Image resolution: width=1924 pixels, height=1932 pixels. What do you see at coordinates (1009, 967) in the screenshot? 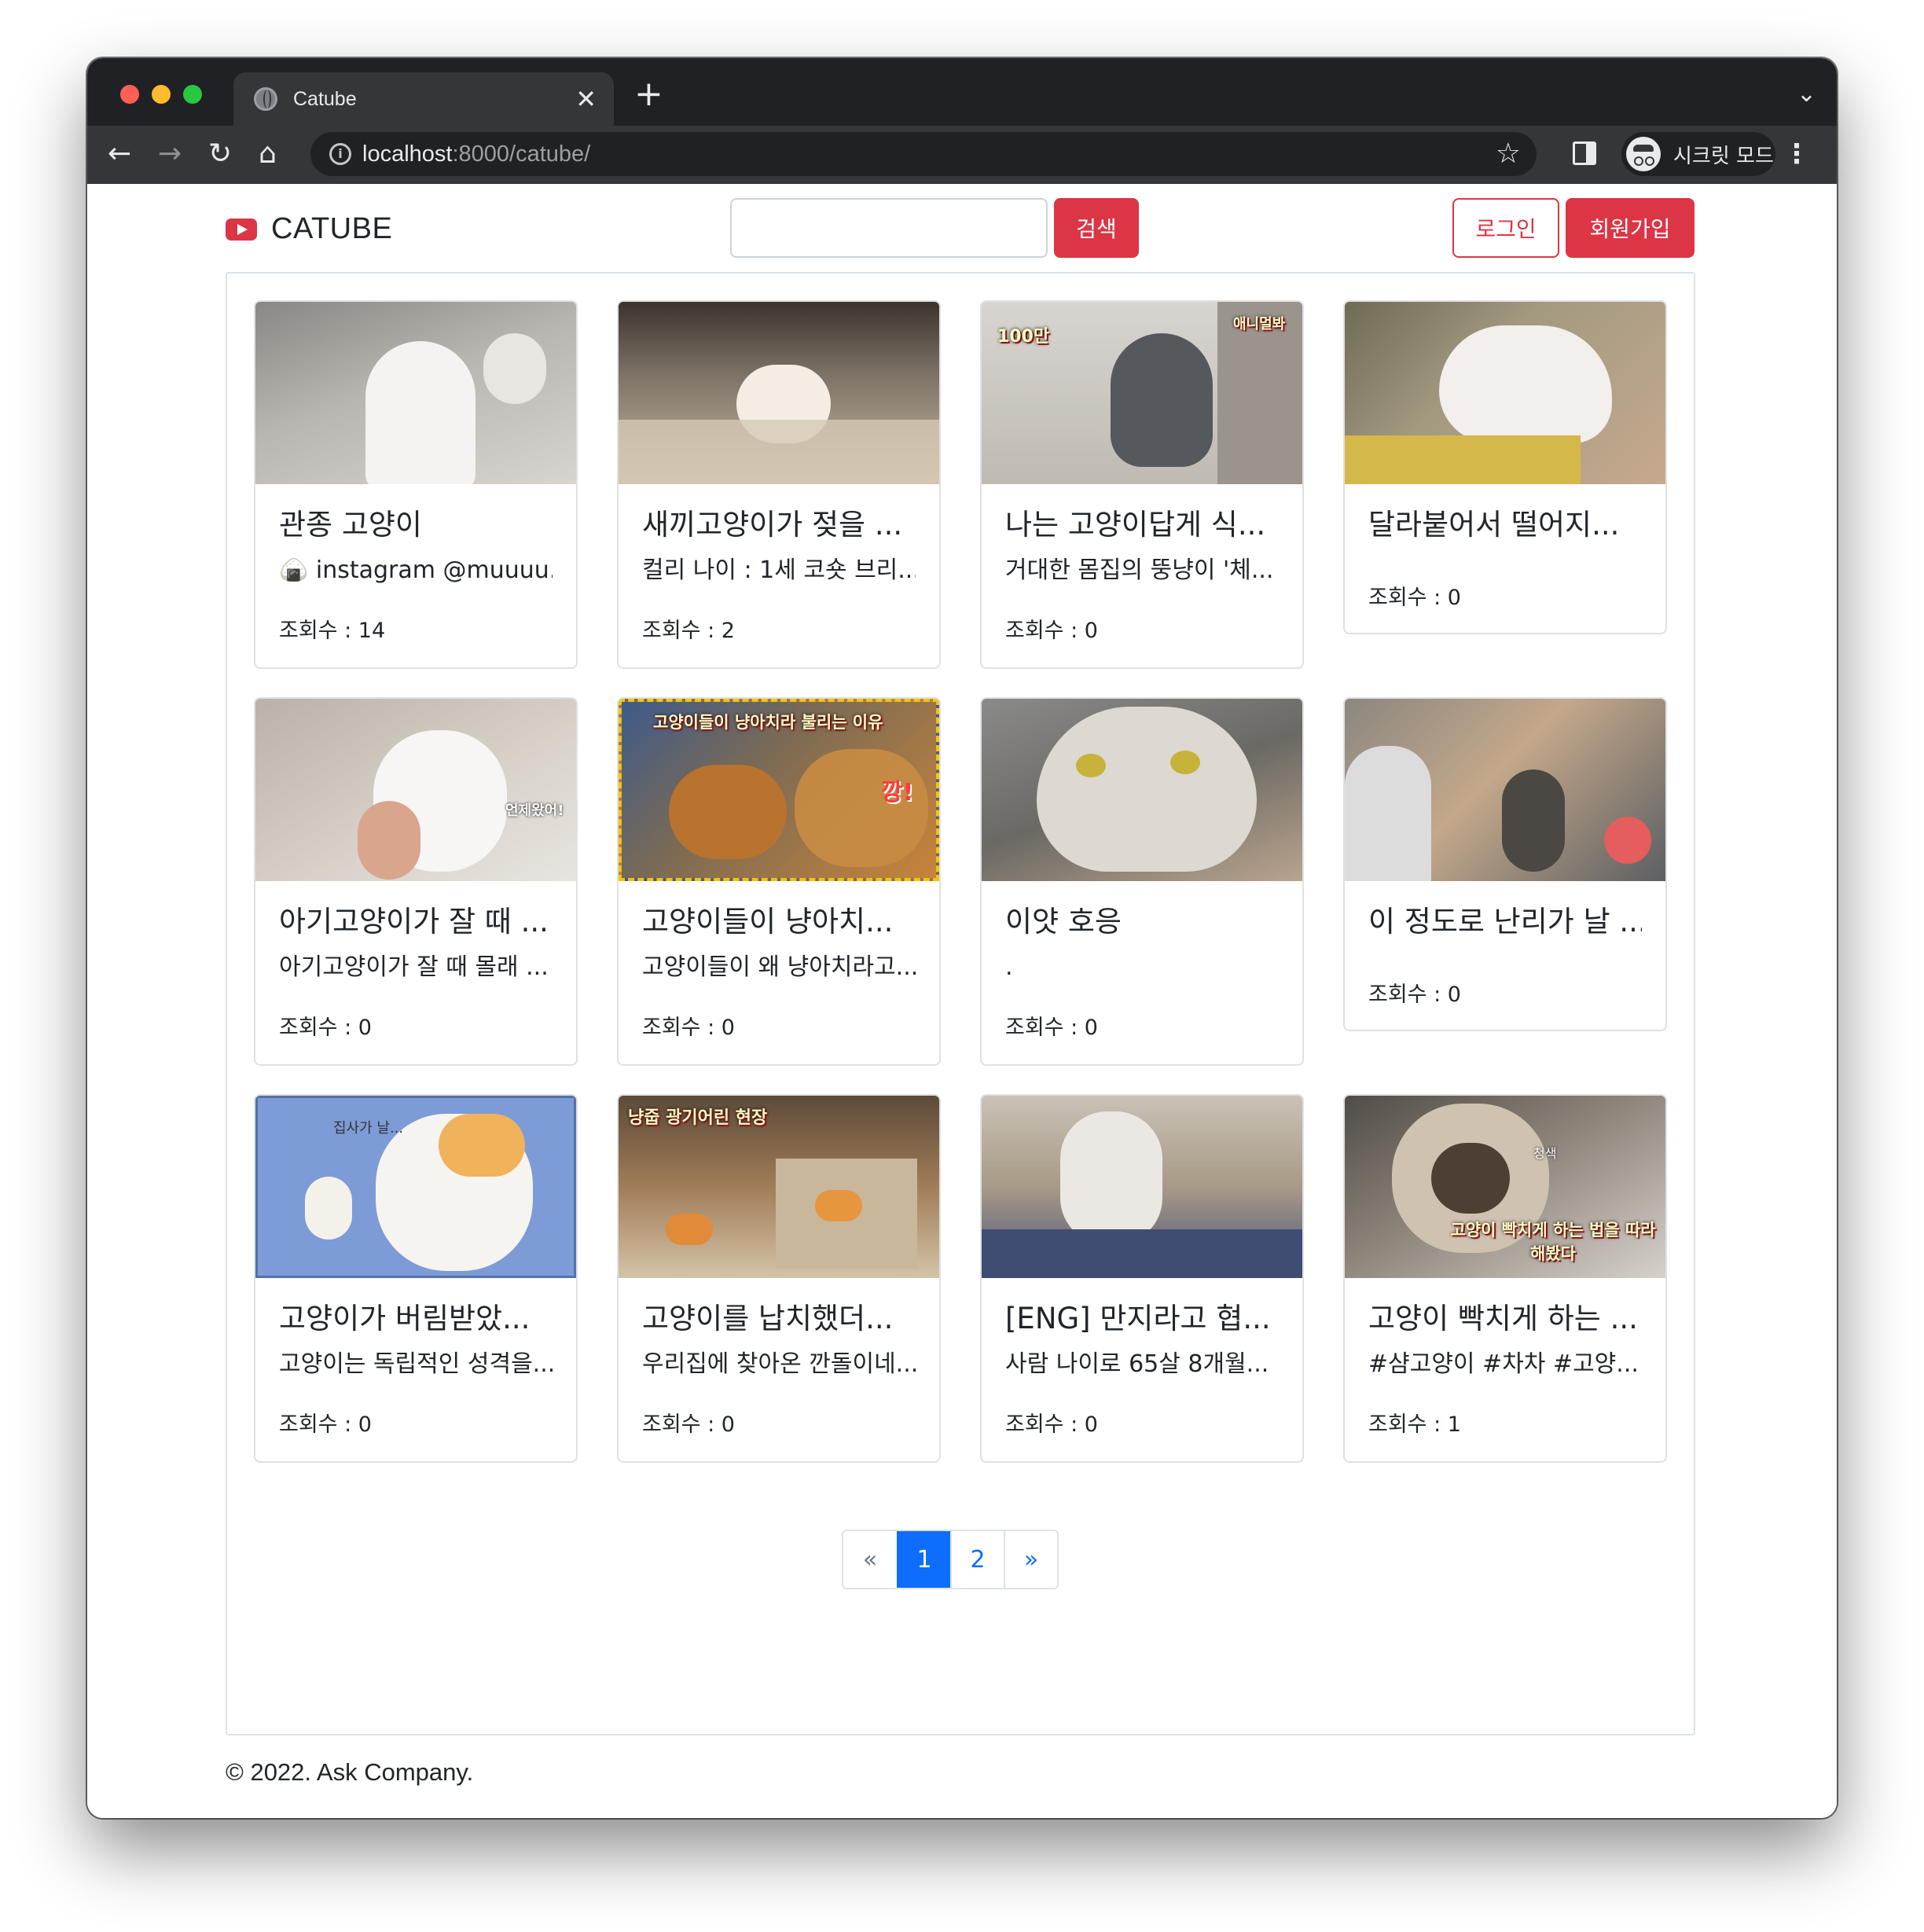
I see `video-description: .` at bounding box center [1009, 967].